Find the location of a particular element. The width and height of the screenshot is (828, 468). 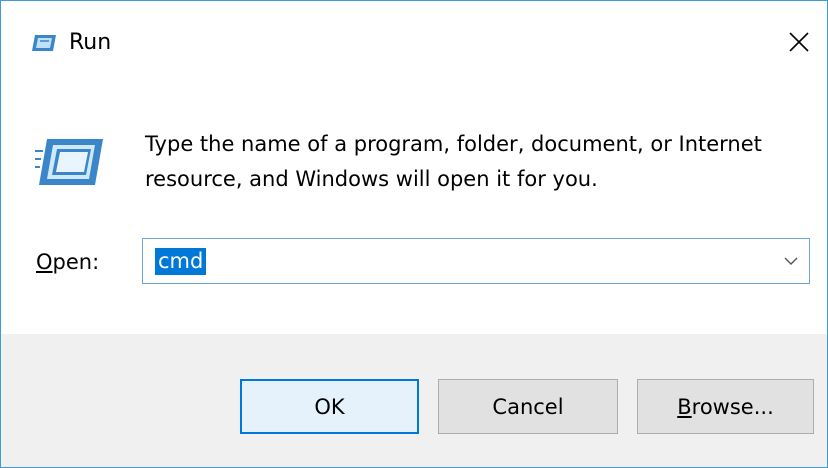

dropdown-button is located at coordinates (791, 261).